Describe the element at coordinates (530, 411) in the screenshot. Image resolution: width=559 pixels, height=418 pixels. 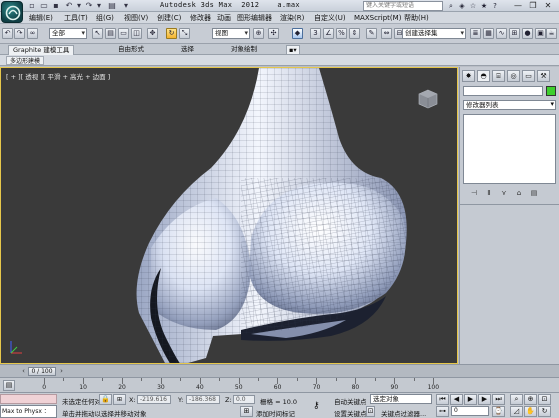
I see `pan-view-icon: ✋` at that location.